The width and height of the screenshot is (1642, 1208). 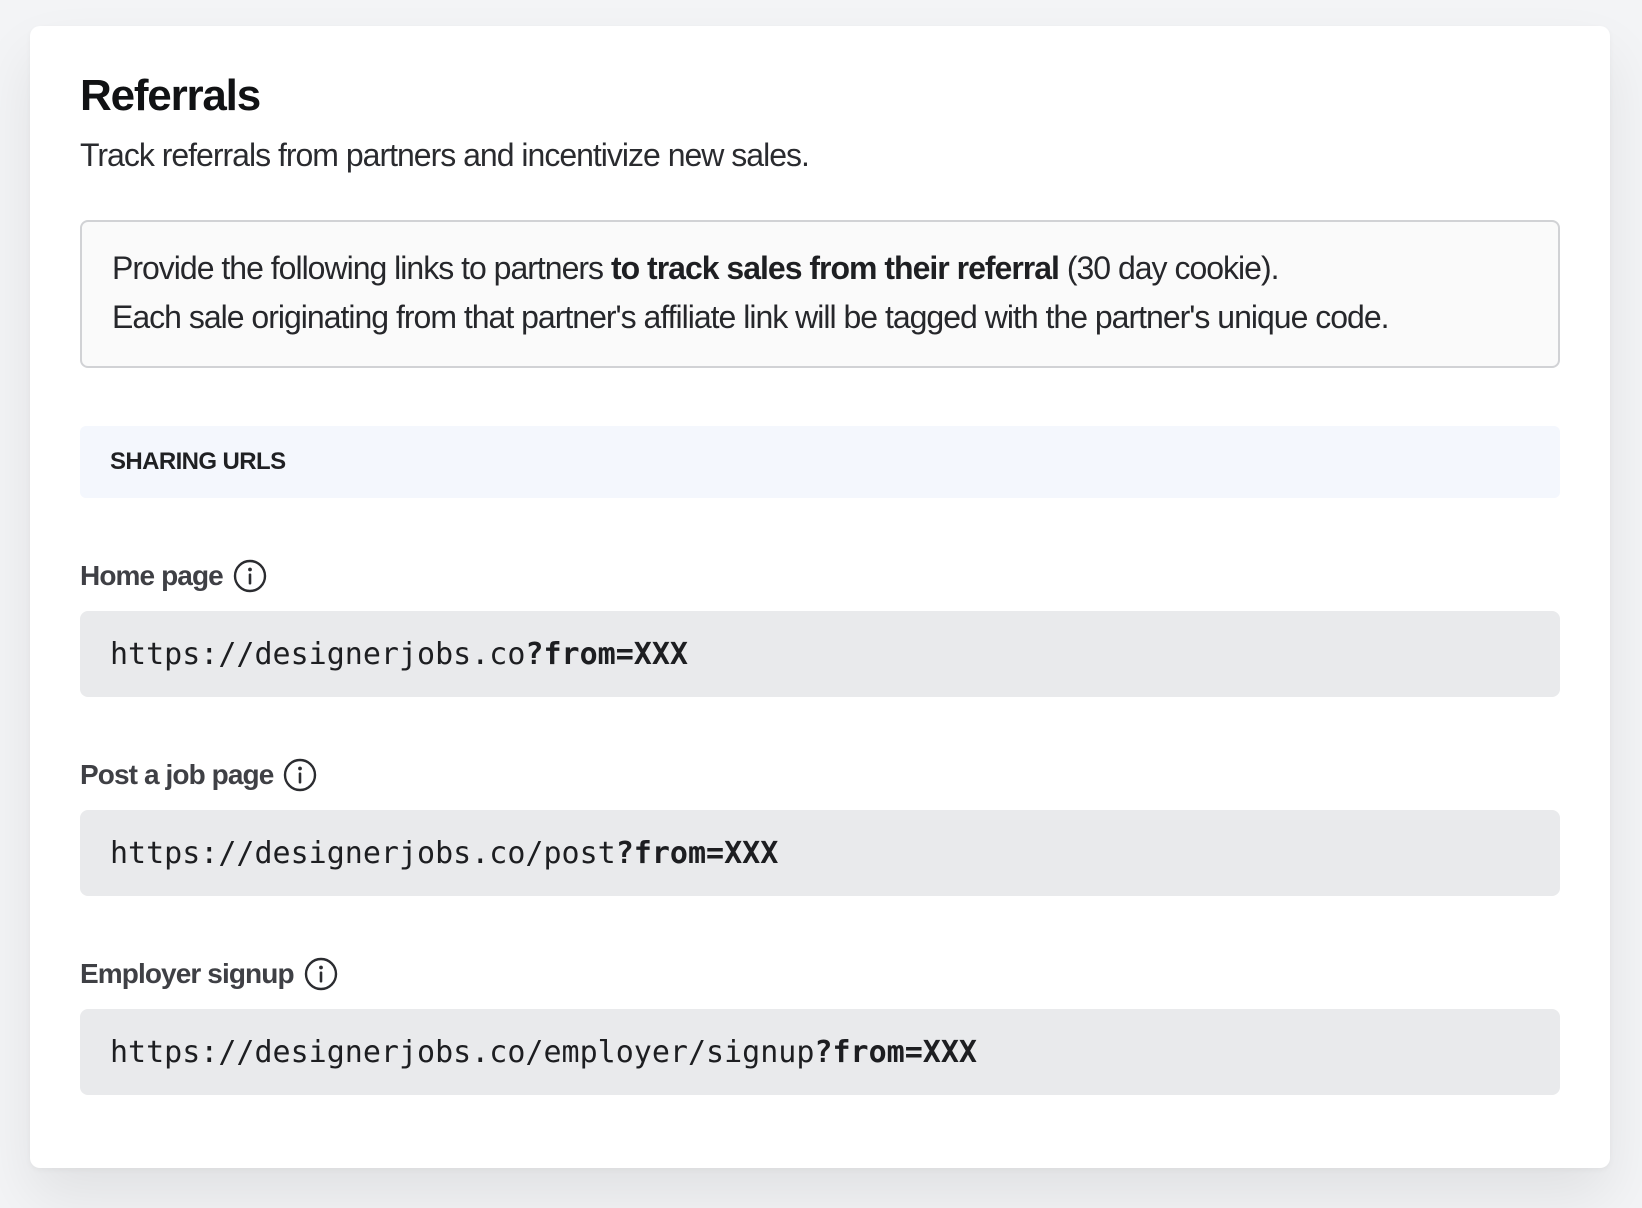 I want to click on url-label-row: Home page, so click(x=820, y=576).